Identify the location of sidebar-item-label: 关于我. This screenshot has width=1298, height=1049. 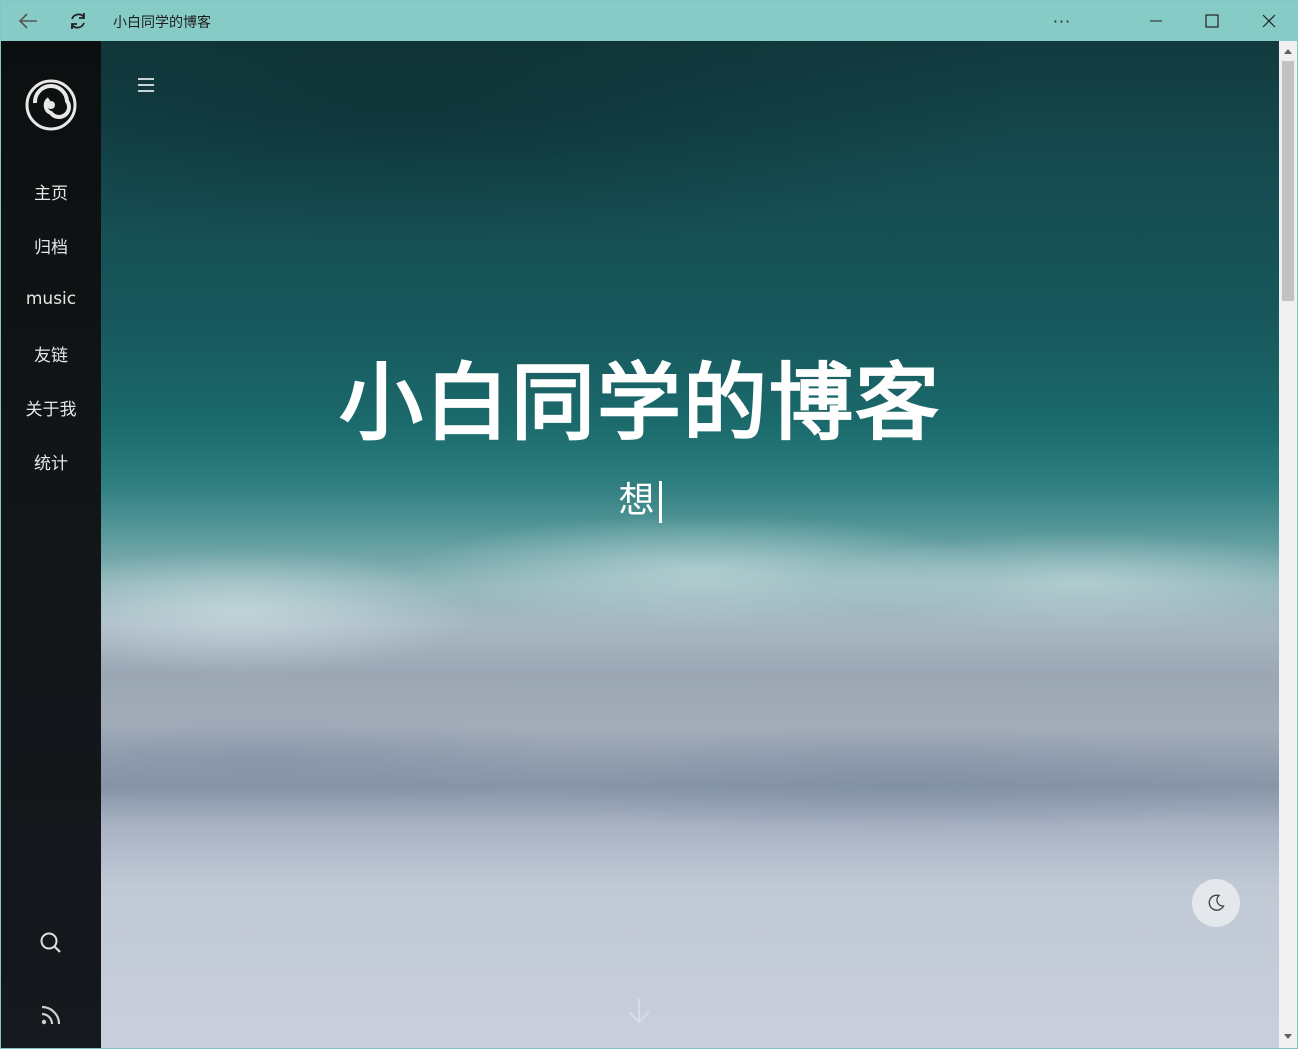
(51, 409).